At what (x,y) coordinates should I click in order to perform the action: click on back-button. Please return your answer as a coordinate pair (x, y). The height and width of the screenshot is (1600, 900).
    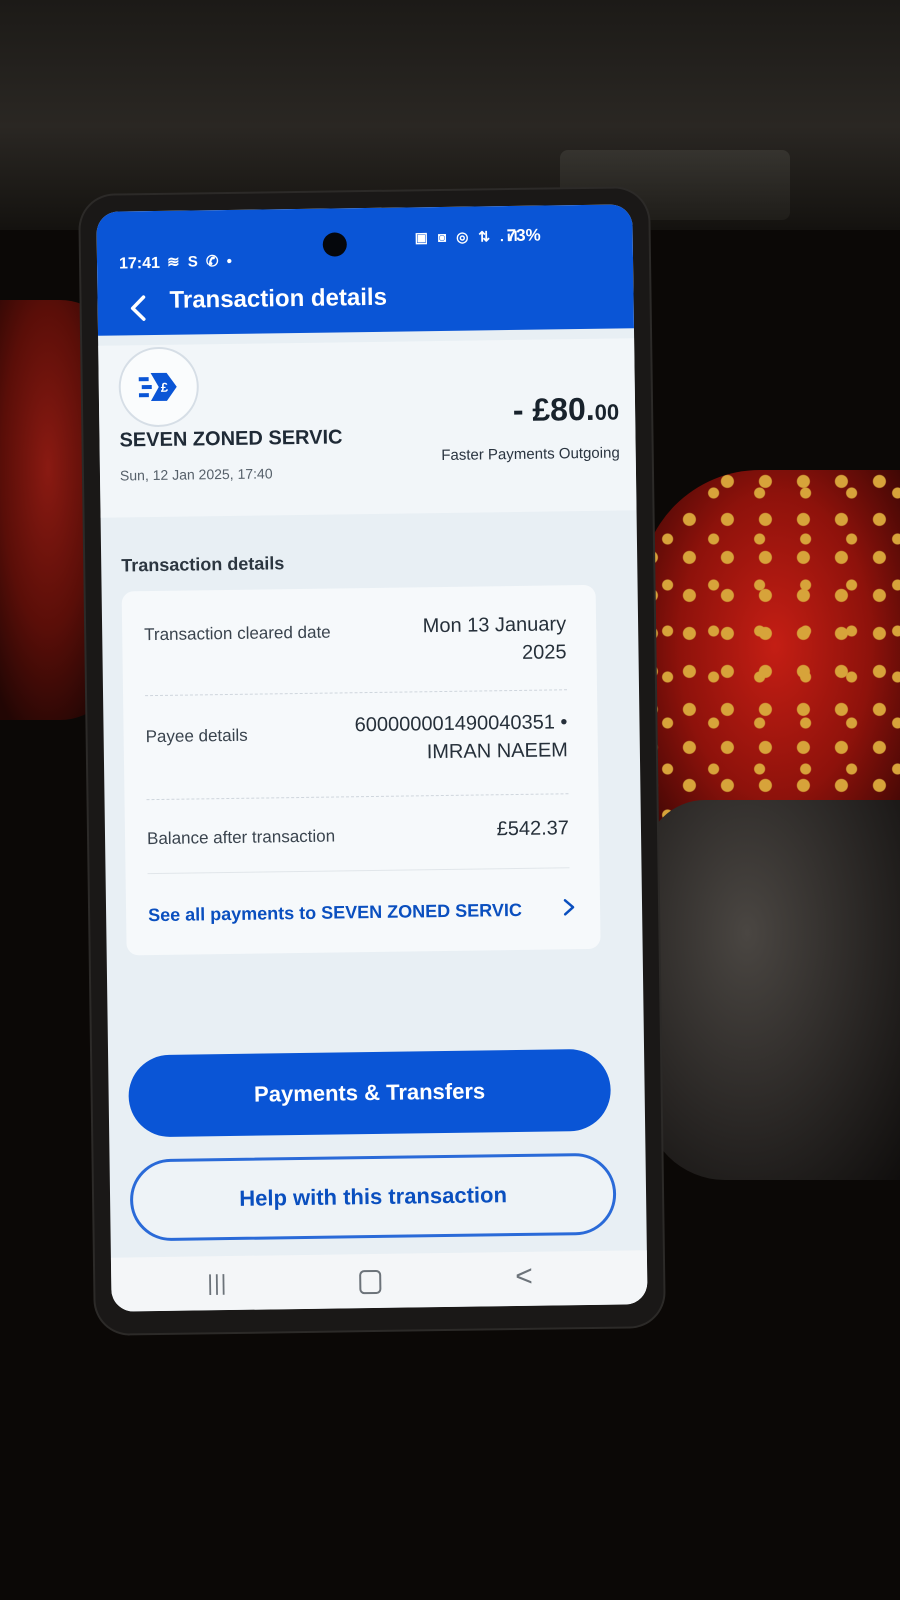
    Looking at the image, I should click on (138, 308).